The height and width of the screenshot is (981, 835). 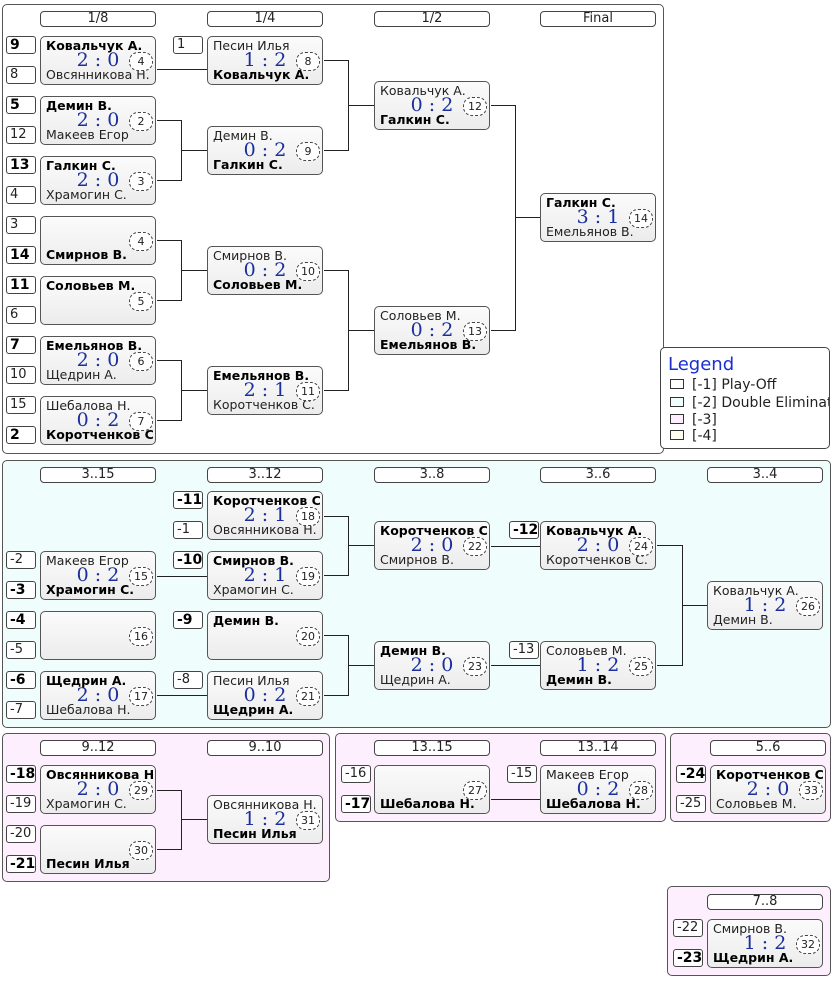 I want to click on match-card: Коротченков С. 2 : 0 Смирнов В. 22, so click(x=432, y=545).